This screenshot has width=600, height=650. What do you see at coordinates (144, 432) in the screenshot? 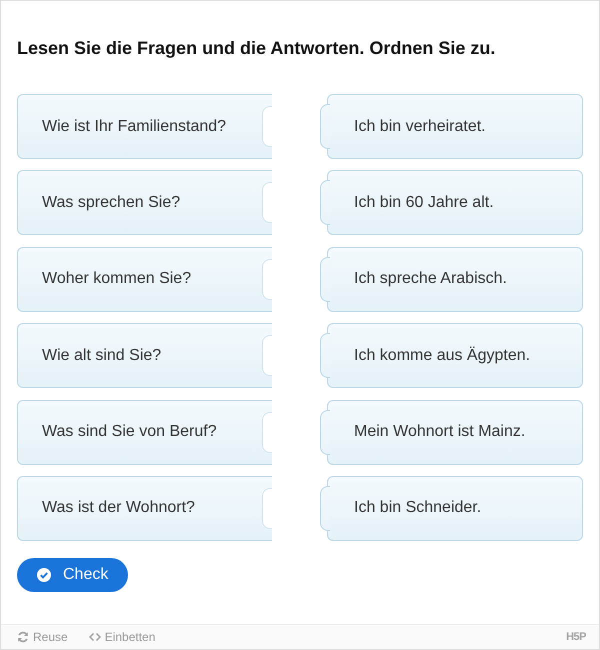
I see `question-card: Was sind Sie von Beruf?` at bounding box center [144, 432].